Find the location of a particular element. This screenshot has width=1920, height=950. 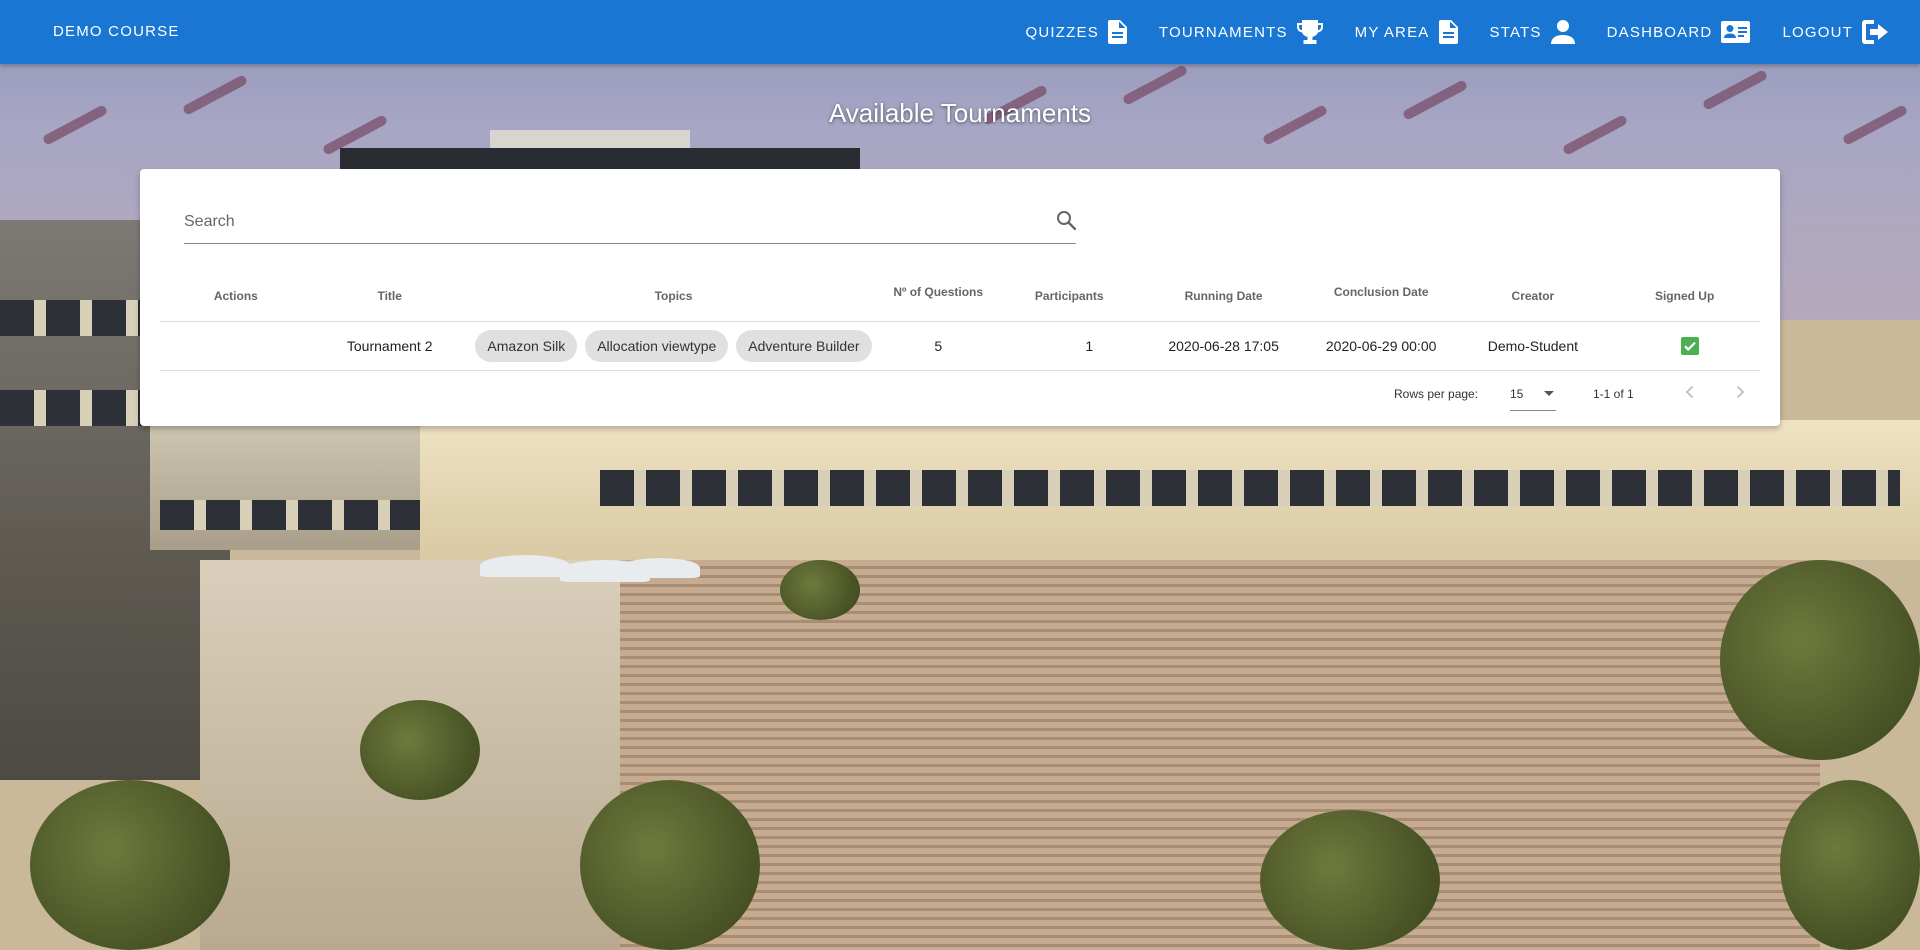

table-footer: Rows per page: 15 1-1 of 1 is located at coordinates (960, 393).